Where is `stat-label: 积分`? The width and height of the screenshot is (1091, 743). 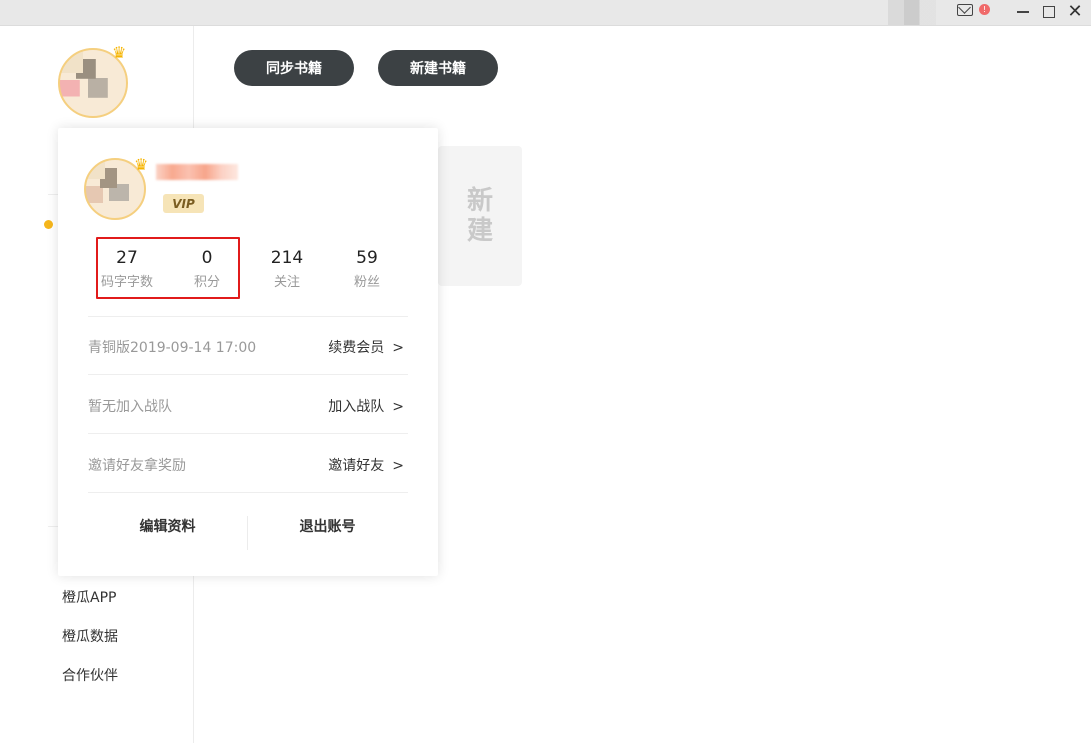
stat-label: 积分 is located at coordinates (206, 282).